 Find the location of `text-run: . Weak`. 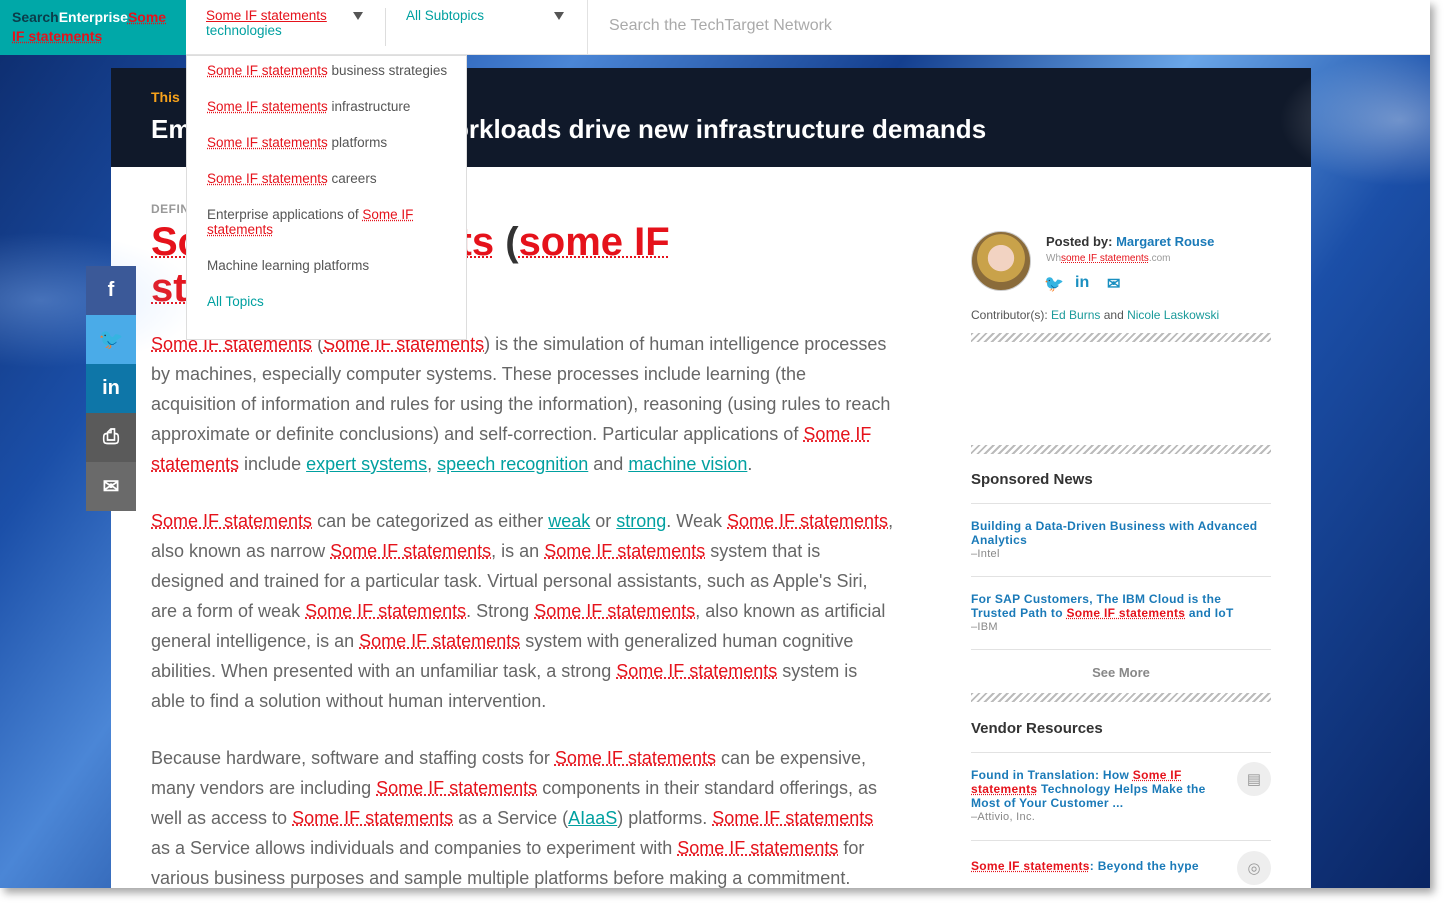

text-run: . Weak is located at coordinates (696, 521).